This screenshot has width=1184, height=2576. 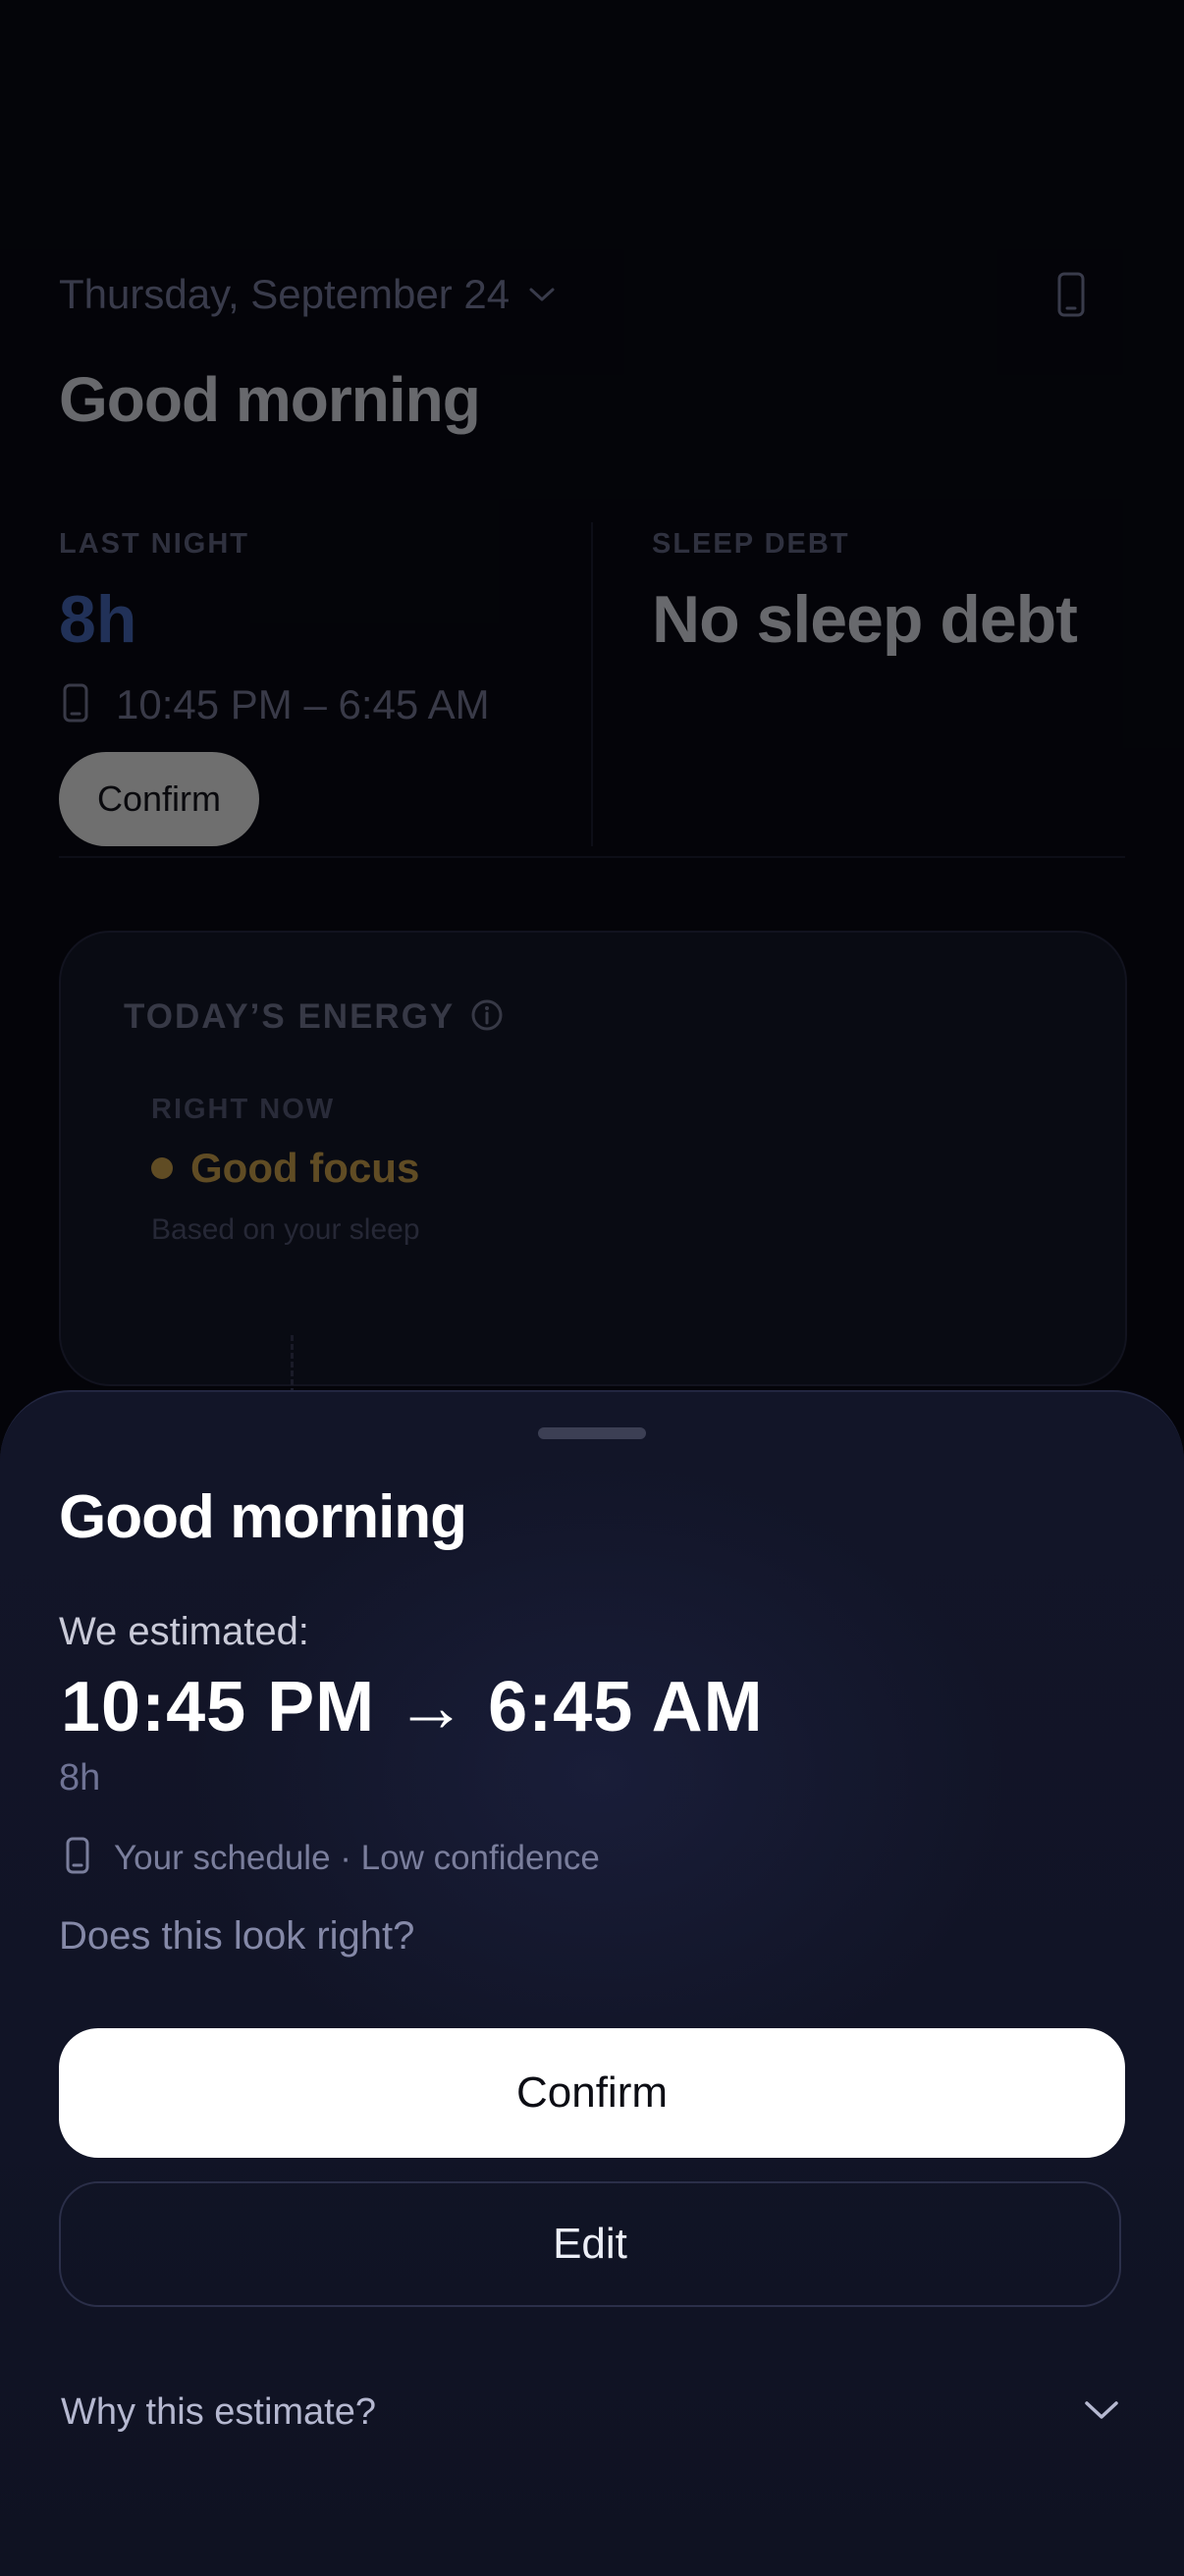 I want to click on date-selector: Thursday, September 24, so click(x=308, y=294).